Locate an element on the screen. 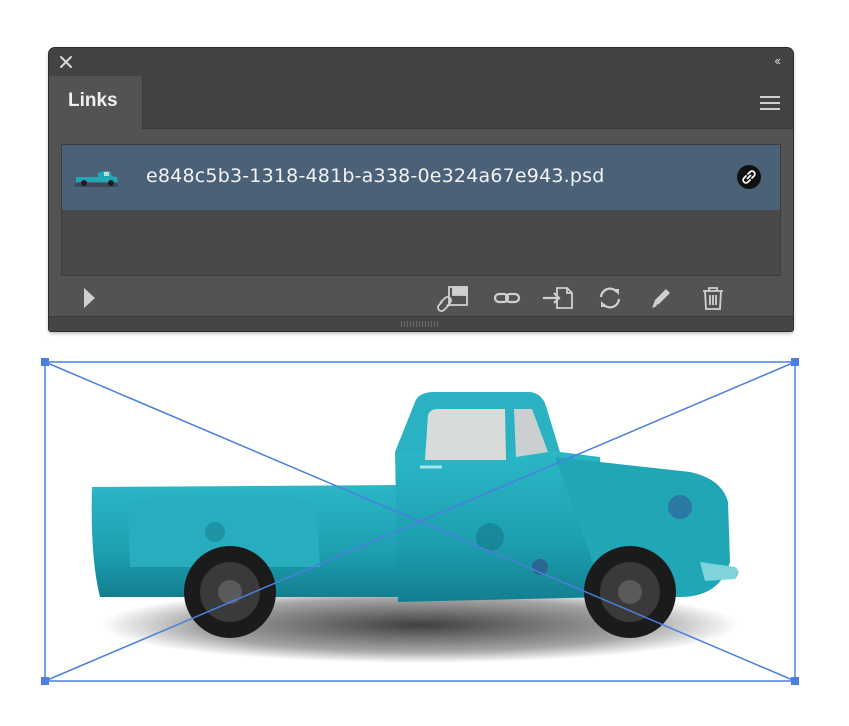 This screenshot has width=849, height=726. linked-icon is located at coordinates (749, 177).